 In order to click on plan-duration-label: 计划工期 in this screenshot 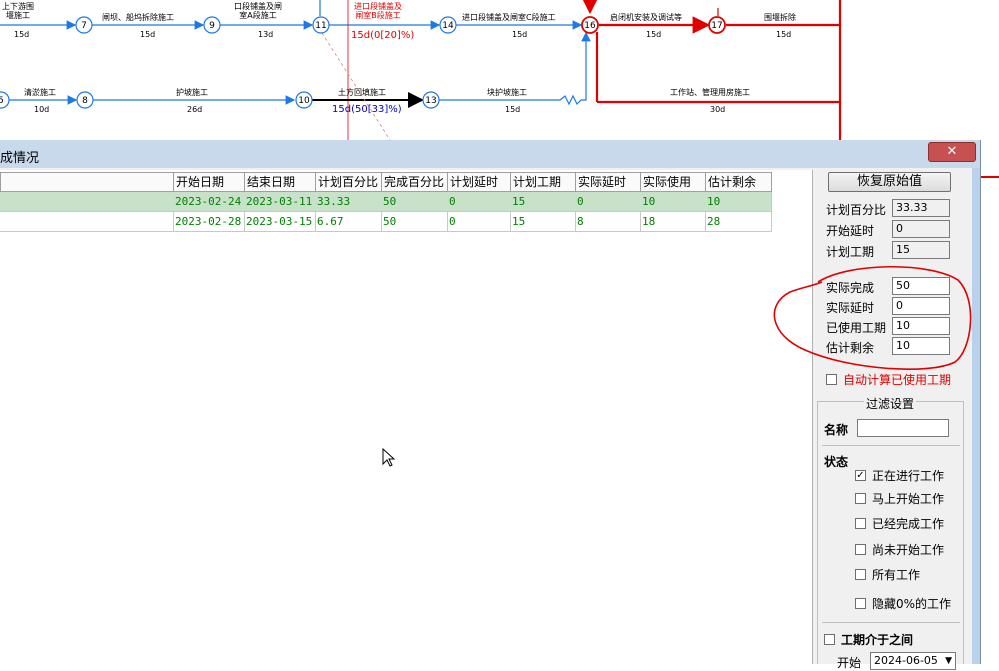, I will do `click(850, 252)`.